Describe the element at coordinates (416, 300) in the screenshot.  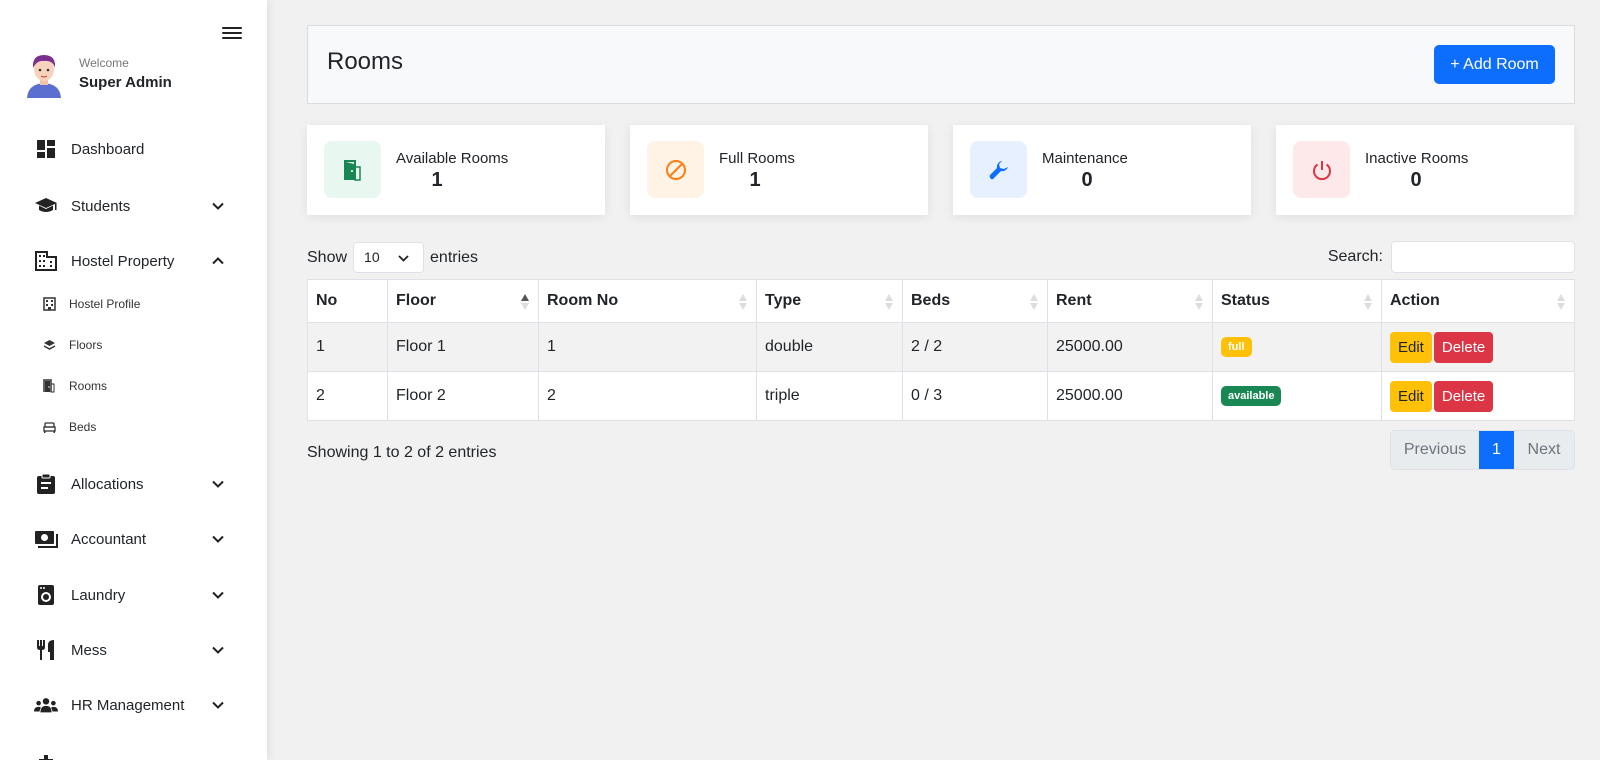
I see `column-header-label: Floor` at that location.